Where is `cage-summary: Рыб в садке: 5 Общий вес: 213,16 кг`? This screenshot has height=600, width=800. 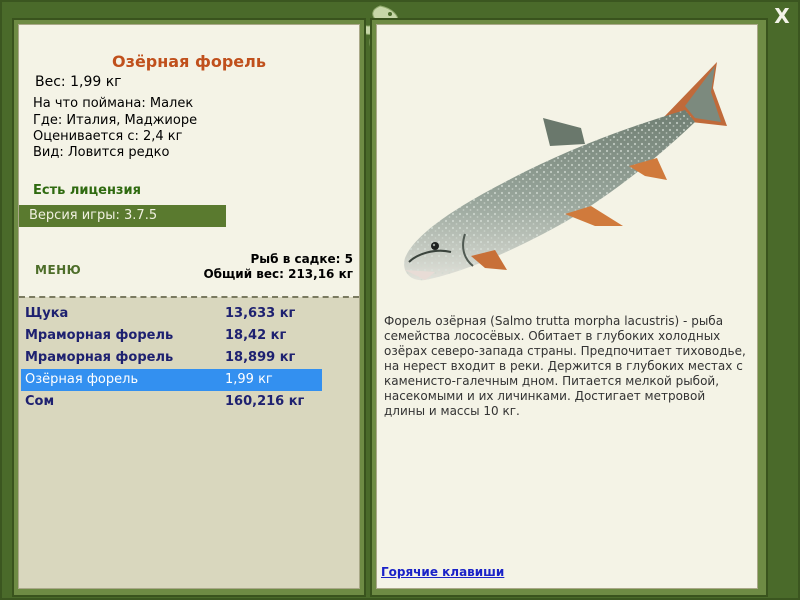
cage-summary: Рыб в садке: 5 Общий вес: 213,16 кг is located at coordinates (278, 267).